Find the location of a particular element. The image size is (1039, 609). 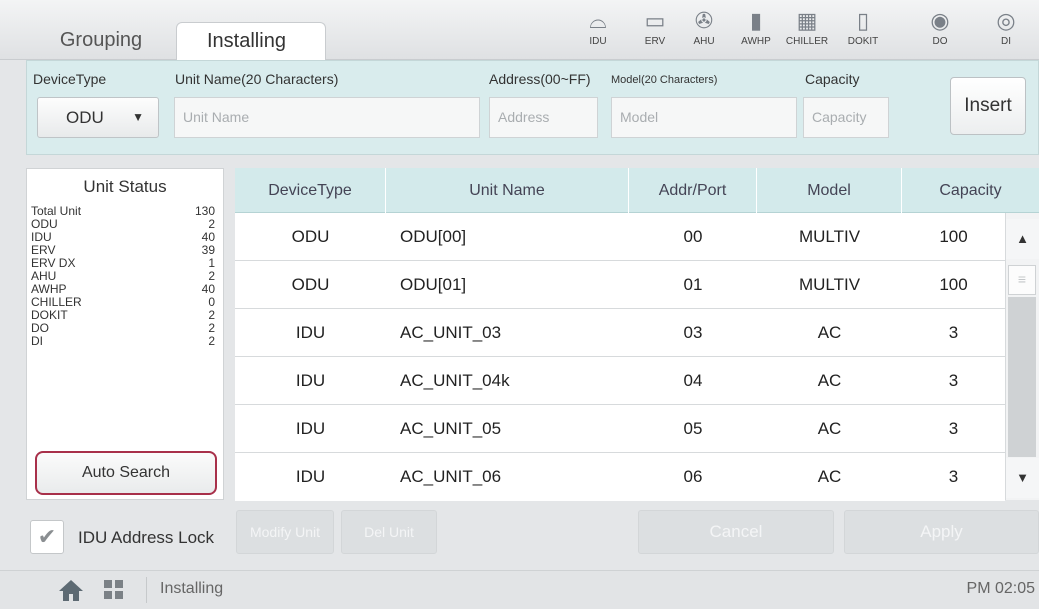

cell-addr: 05 is located at coordinates (693, 428).